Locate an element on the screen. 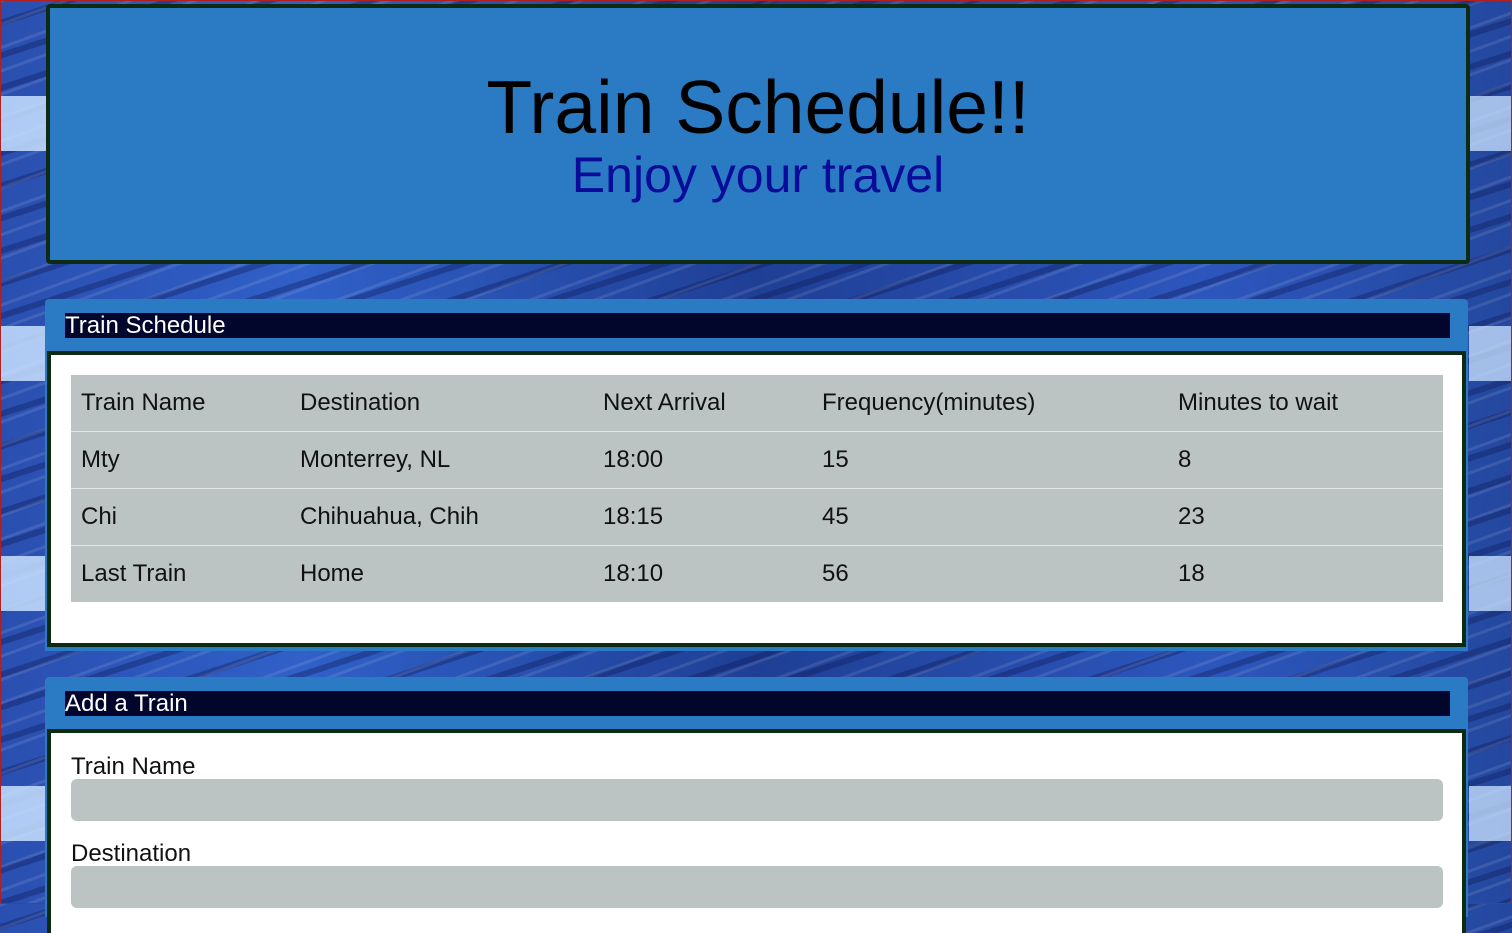 The width and height of the screenshot is (1512, 933). train-name-input is located at coordinates (757, 800).